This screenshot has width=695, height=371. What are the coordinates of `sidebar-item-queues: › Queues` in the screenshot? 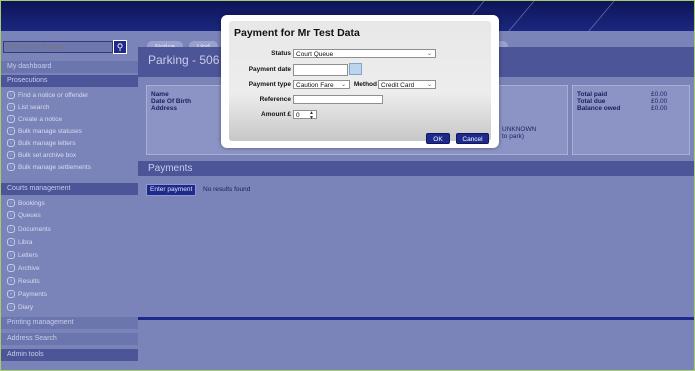 It's located at (24, 216).